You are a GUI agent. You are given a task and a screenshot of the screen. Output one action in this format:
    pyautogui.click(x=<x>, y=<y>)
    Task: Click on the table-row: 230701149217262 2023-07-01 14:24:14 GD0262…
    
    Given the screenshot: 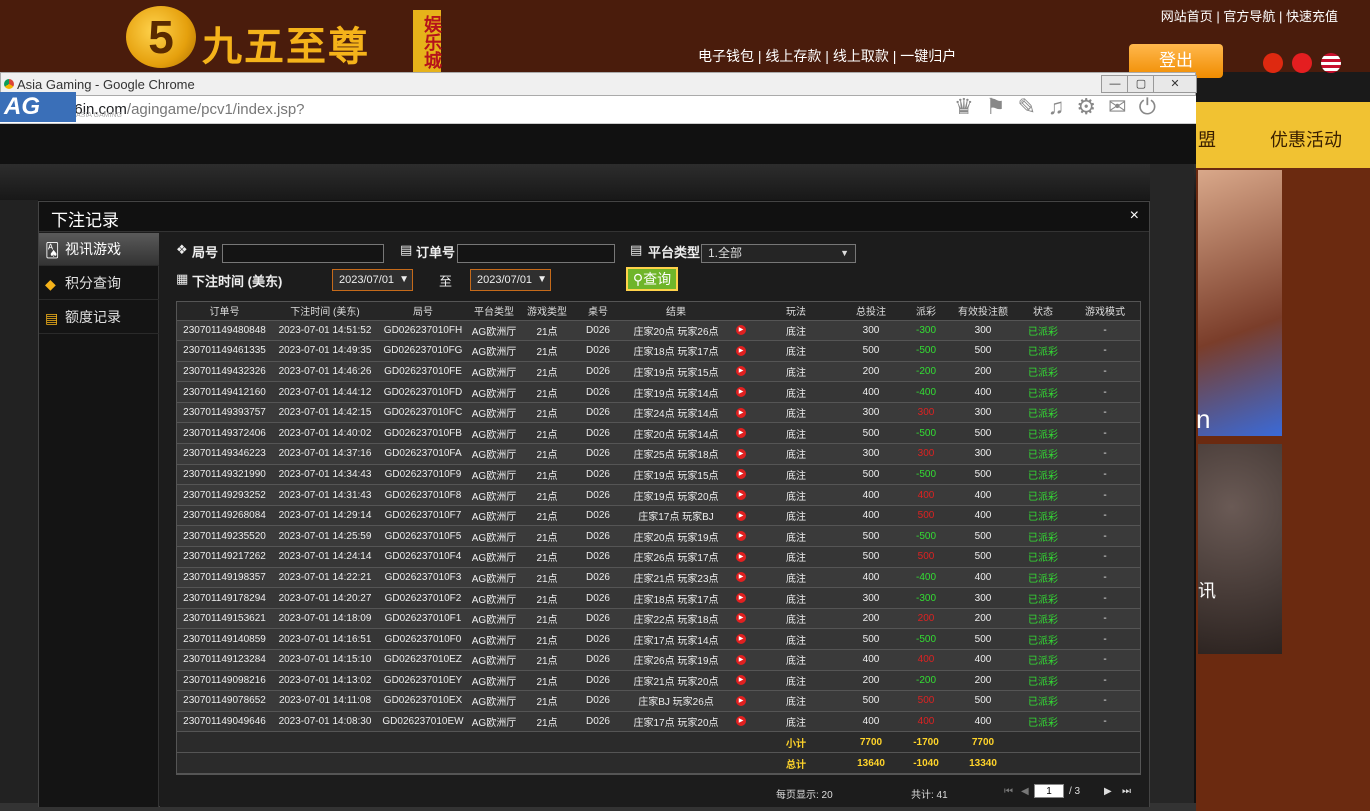 What is the action you would take?
    pyautogui.click(x=658, y=557)
    